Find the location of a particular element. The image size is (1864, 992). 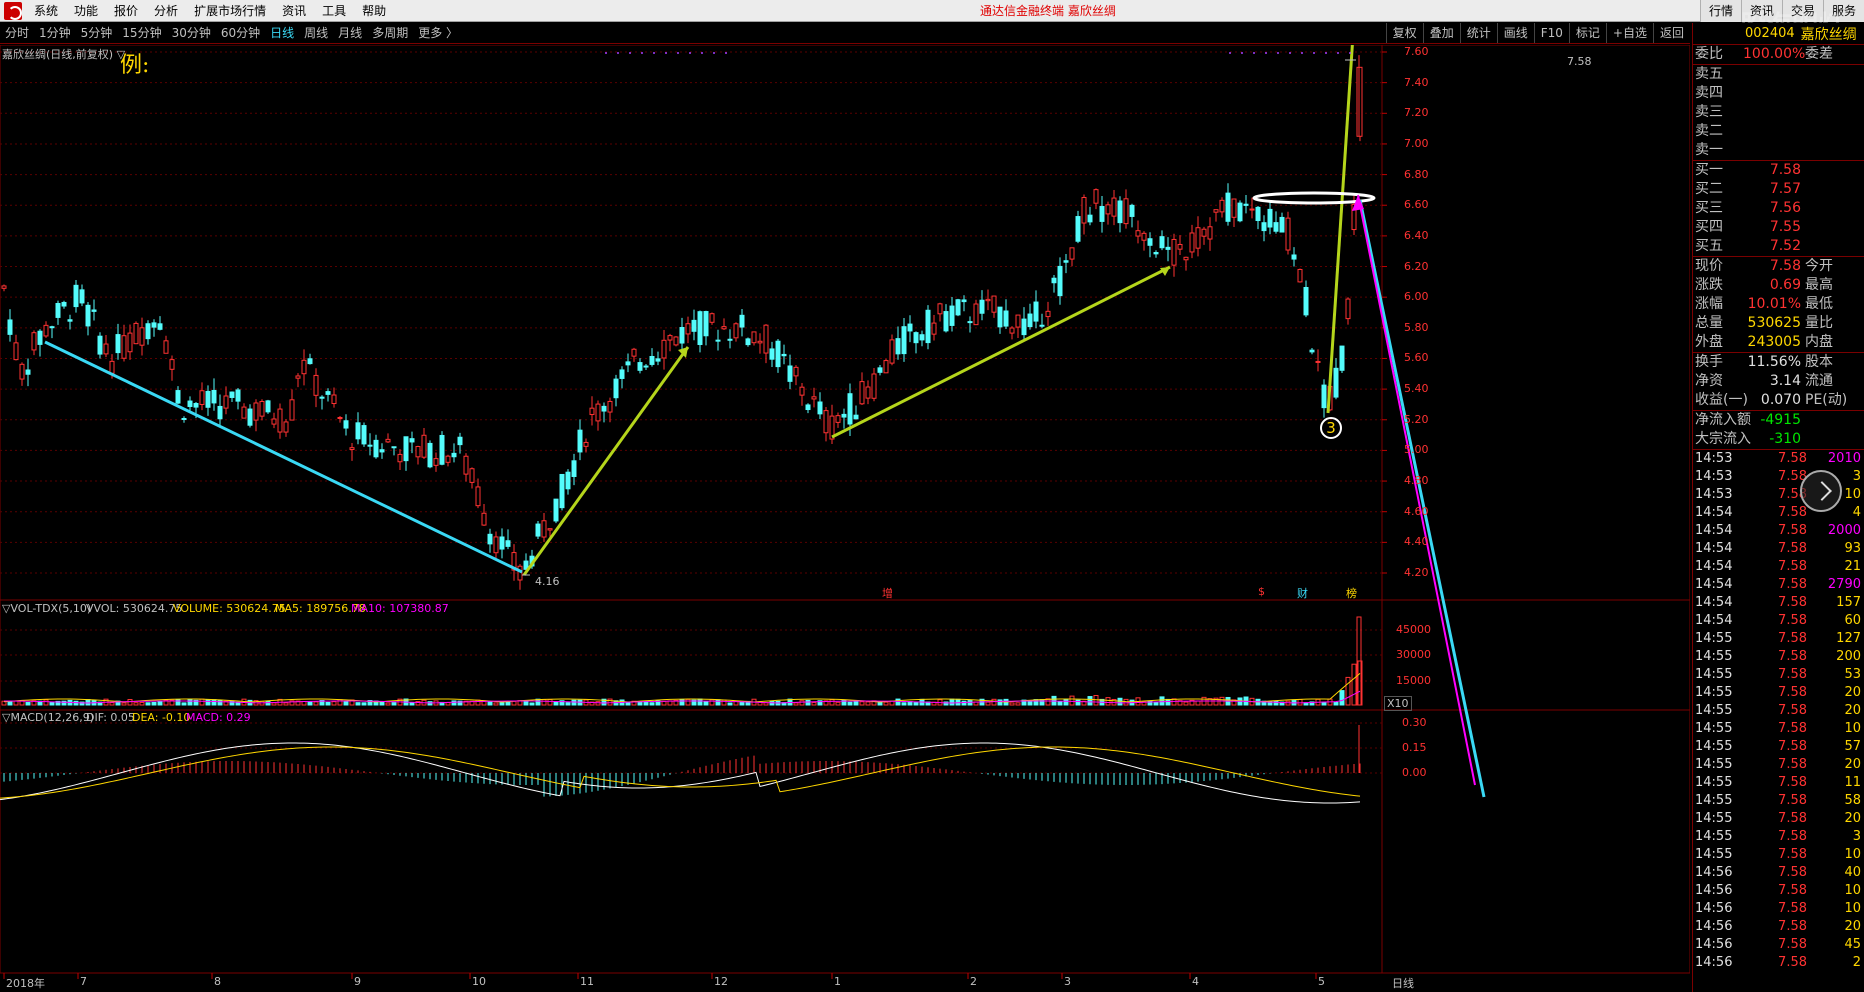

period-tab-4: 30分钟 is located at coordinates (191, 33).